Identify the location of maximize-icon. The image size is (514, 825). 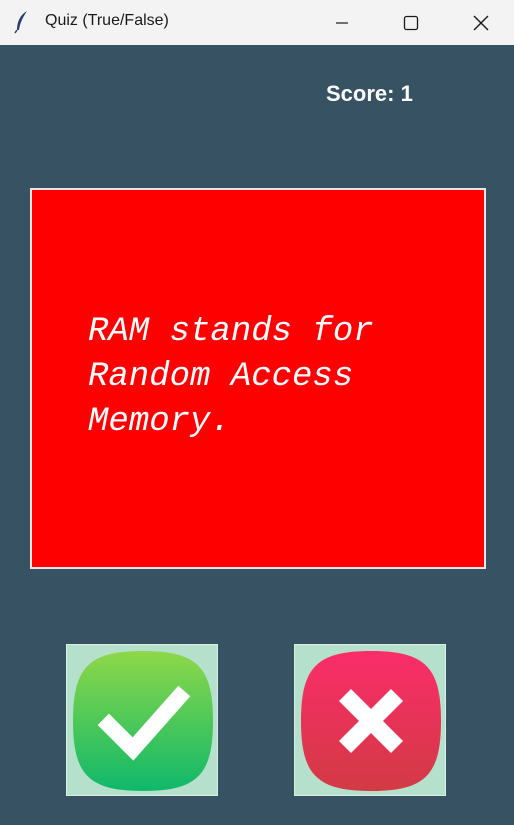
(411, 22).